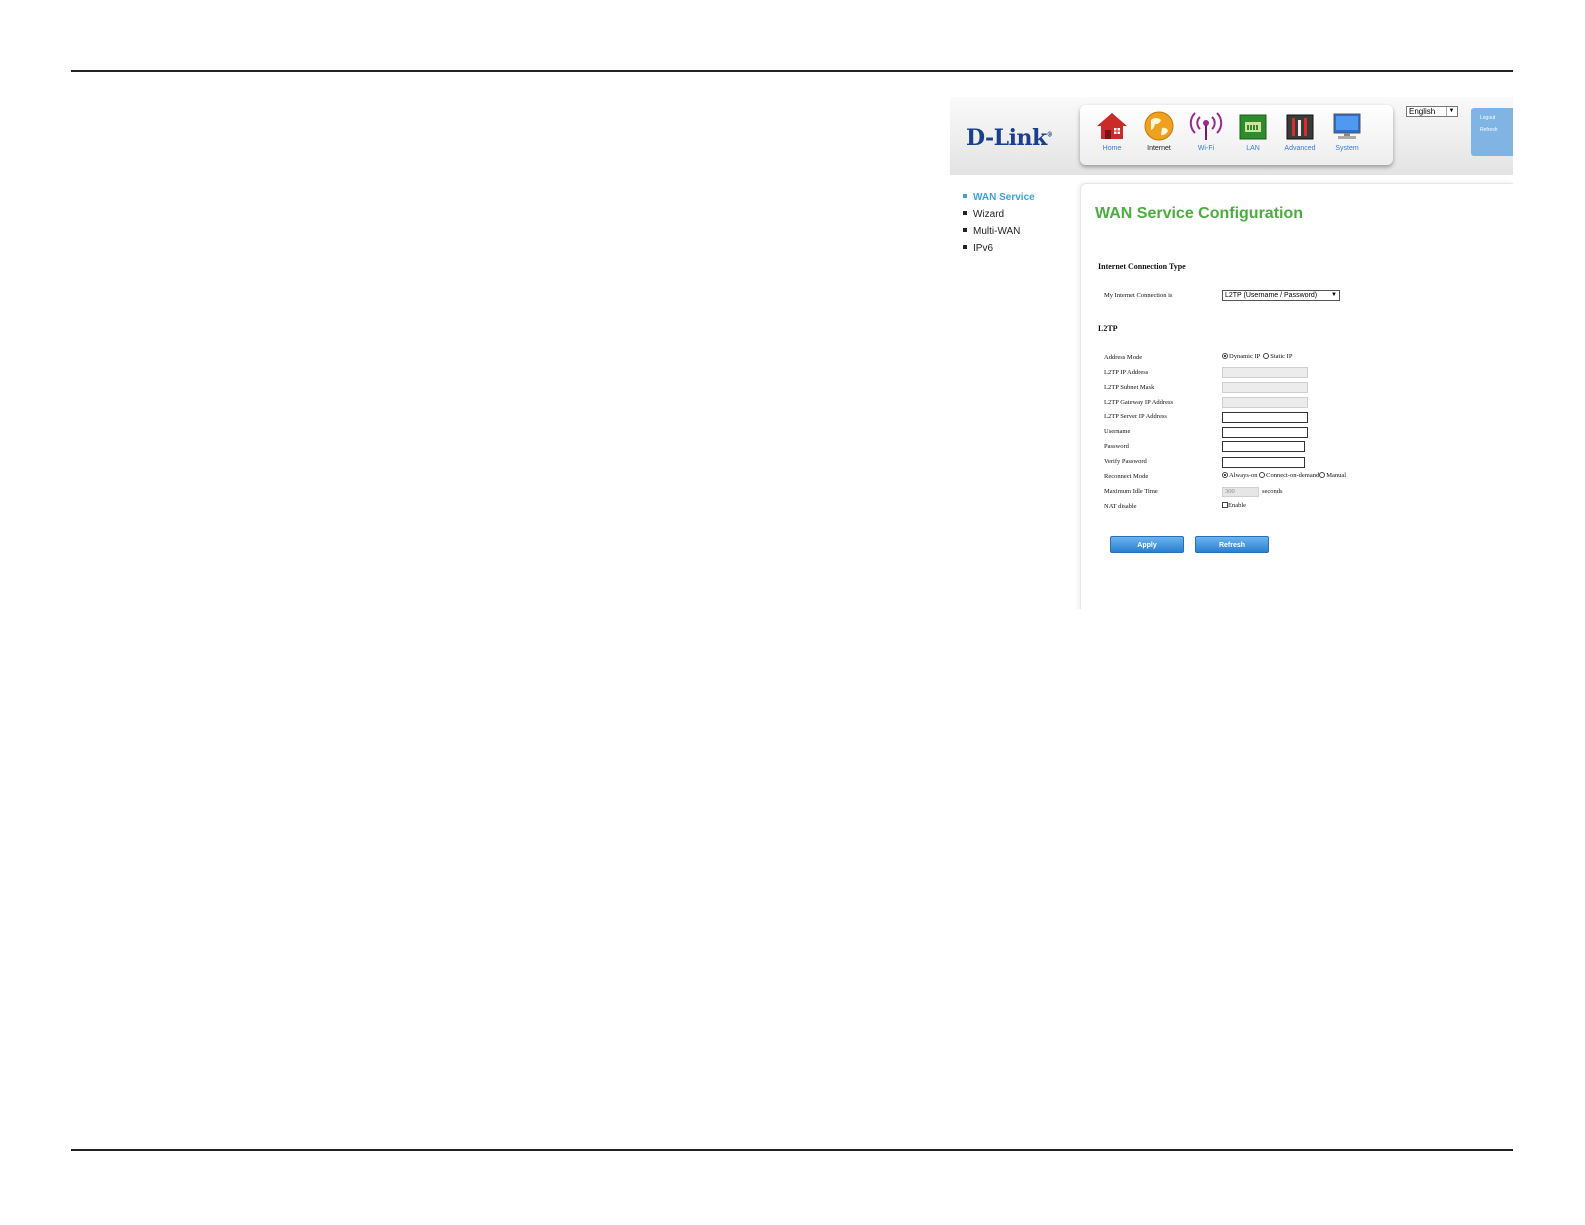 This screenshot has width=1585, height=1225. I want to click on nav-wifi-label: Wi-Fi, so click(1206, 148).